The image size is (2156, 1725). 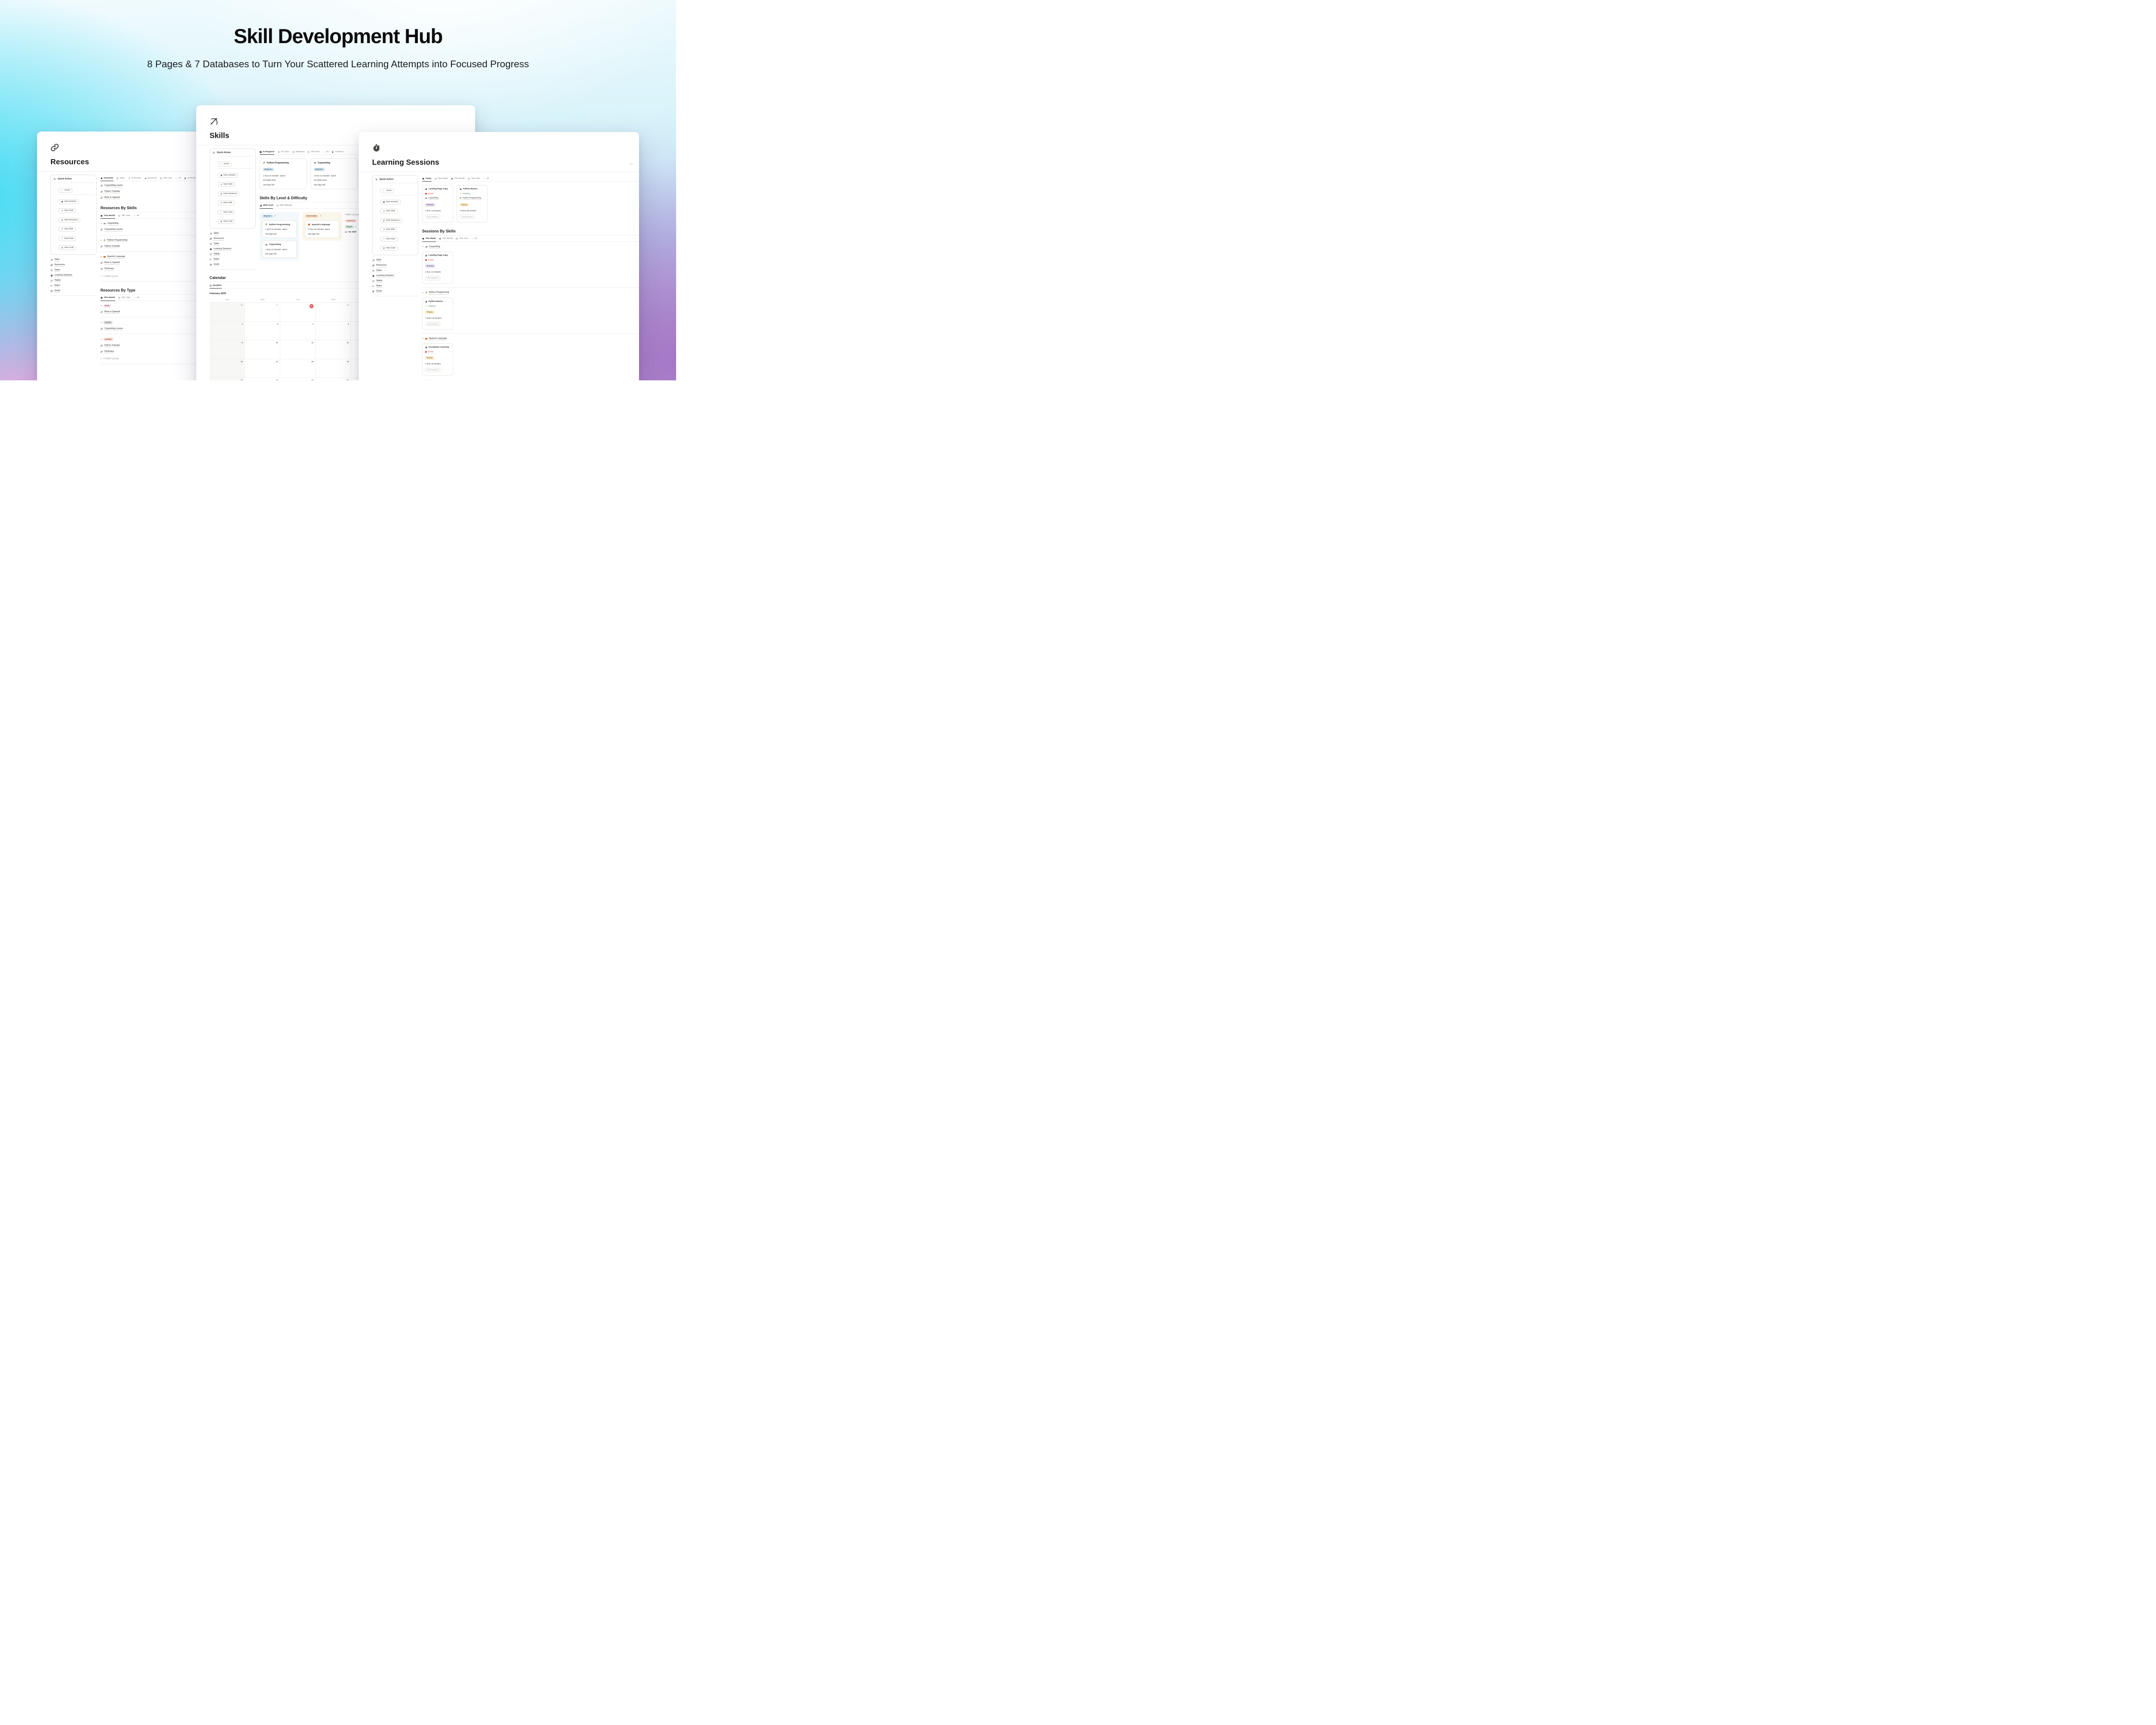 I want to click on tab-today: Today, so click(x=427, y=179).